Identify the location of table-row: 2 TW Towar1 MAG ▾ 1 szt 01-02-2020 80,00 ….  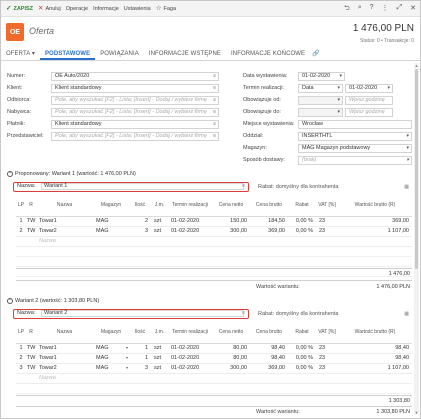
(214, 358).